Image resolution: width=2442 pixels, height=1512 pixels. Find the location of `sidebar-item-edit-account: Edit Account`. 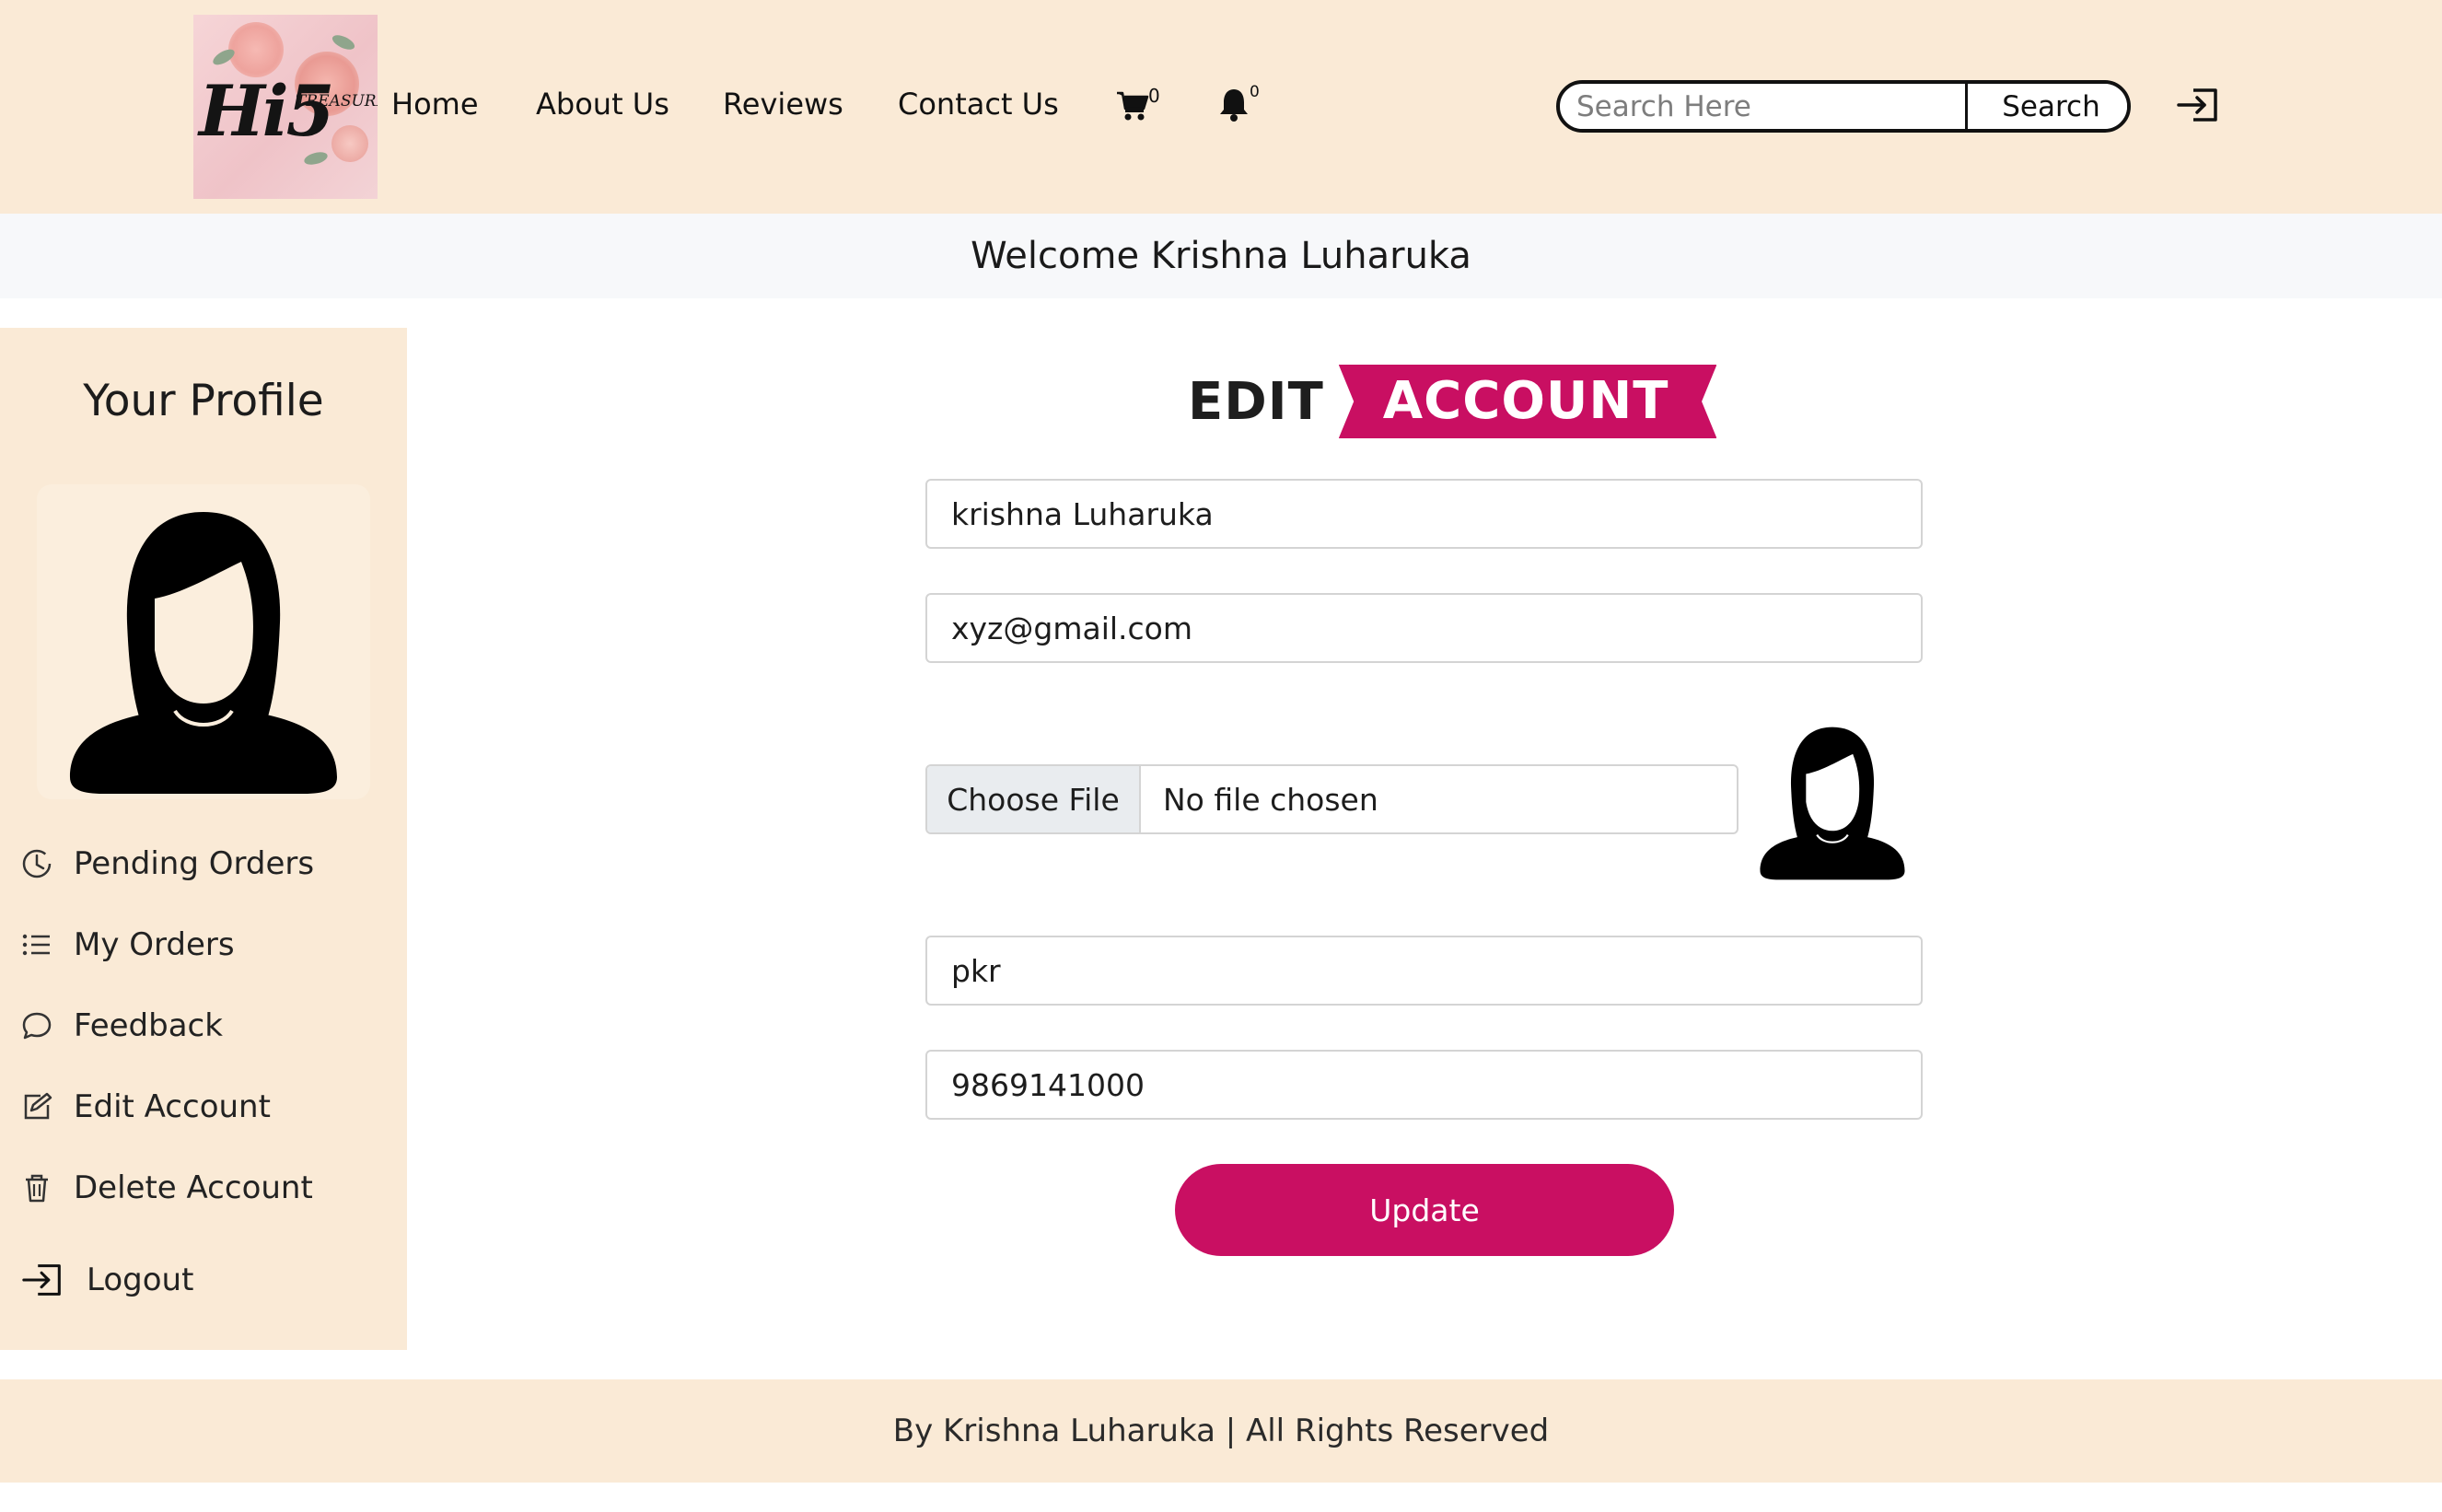

sidebar-item-edit-account: Edit Account is located at coordinates (145, 1107).